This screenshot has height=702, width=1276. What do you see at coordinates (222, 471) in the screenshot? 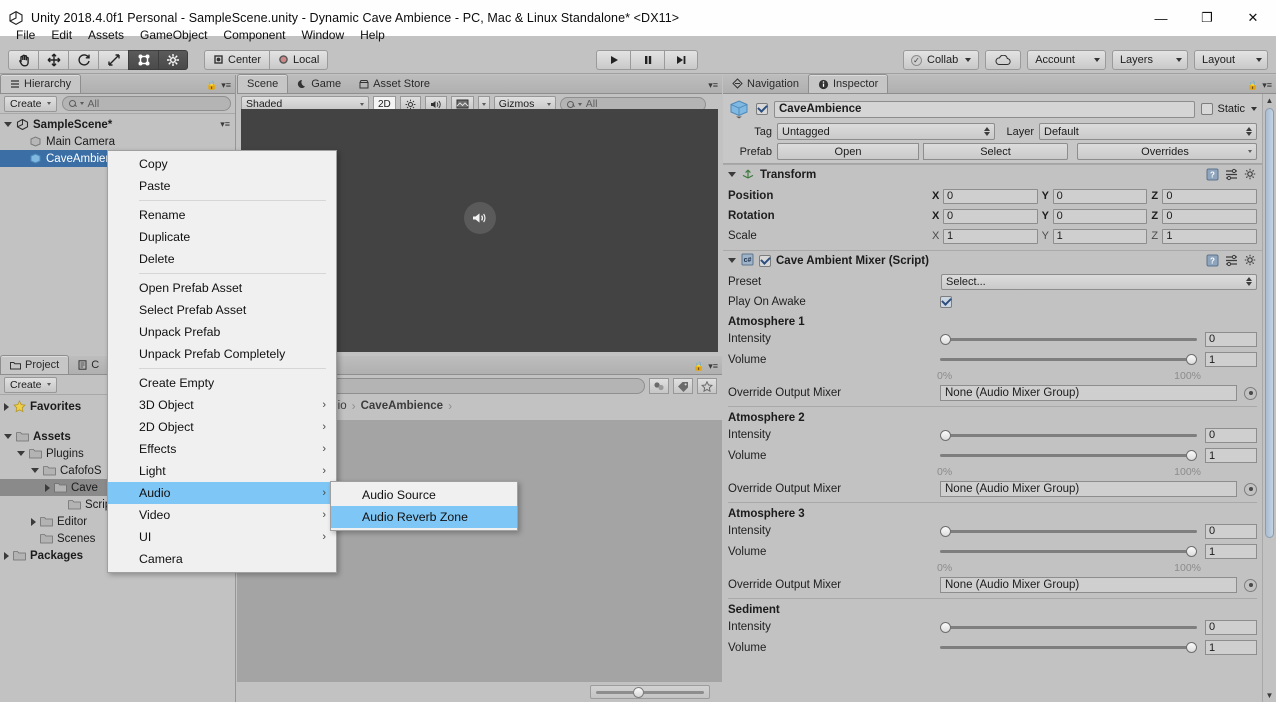
I see `context-item-light: Light ›` at bounding box center [222, 471].